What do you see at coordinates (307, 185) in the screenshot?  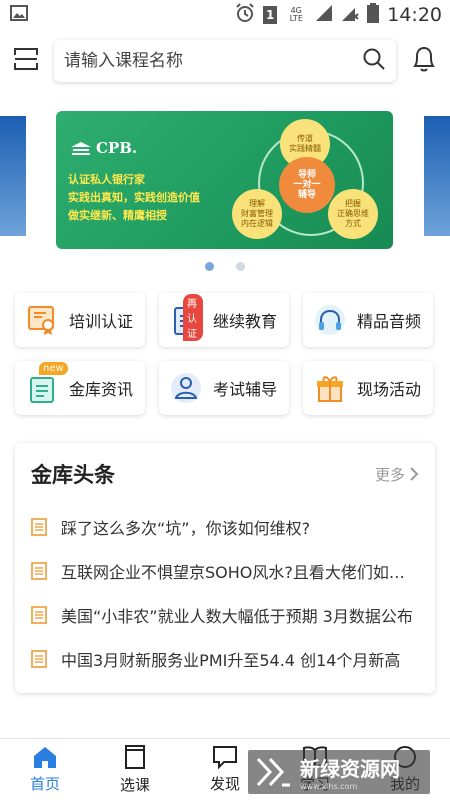 I see `banner-circle-center: 导师 一对一 辅导` at bounding box center [307, 185].